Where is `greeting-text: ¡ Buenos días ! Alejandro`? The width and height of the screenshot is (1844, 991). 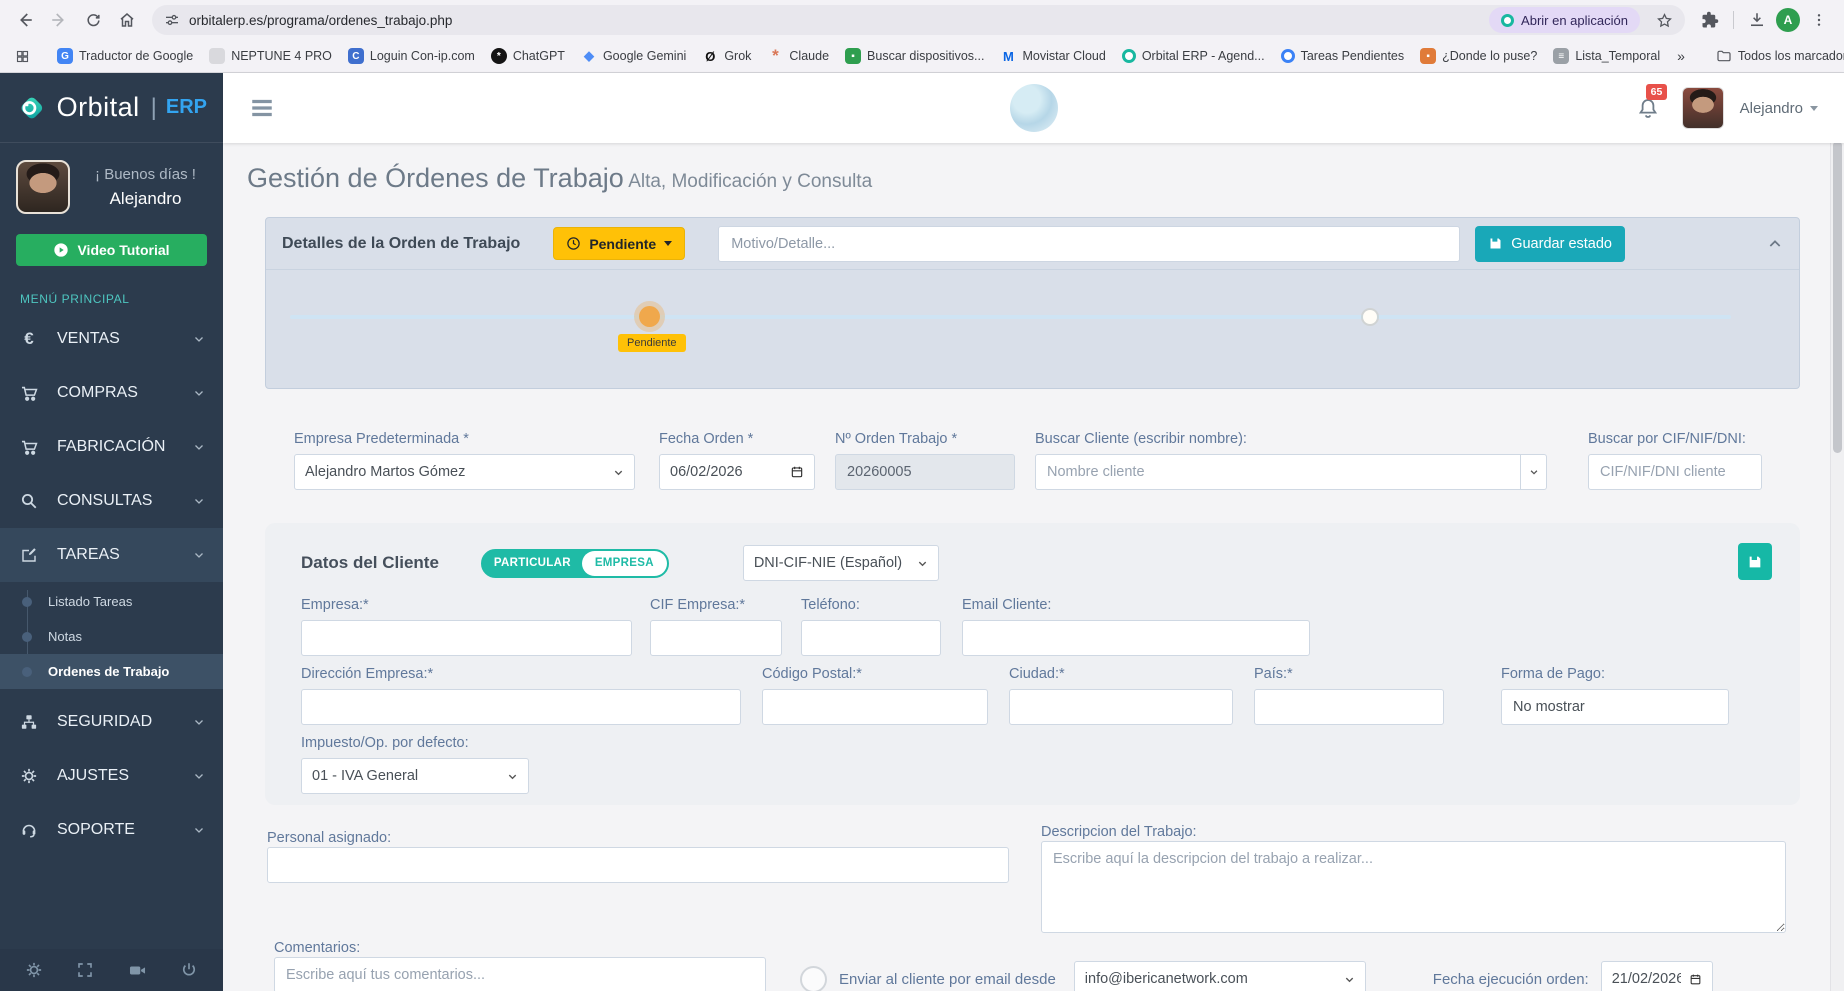 greeting-text: ¡ Buenos días ! Alejandro is located at coordinates (145, 187).